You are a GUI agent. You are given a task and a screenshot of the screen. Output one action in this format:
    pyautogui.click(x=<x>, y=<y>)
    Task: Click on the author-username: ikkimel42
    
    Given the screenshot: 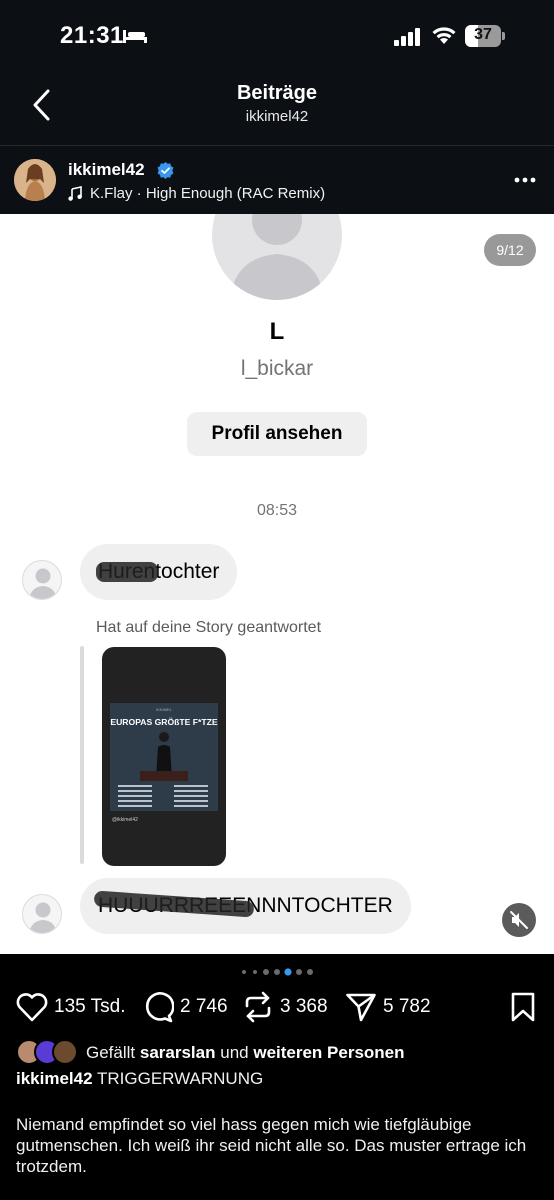 What is the action you would take?
    pyautogui.click(x=106, y=170)
    